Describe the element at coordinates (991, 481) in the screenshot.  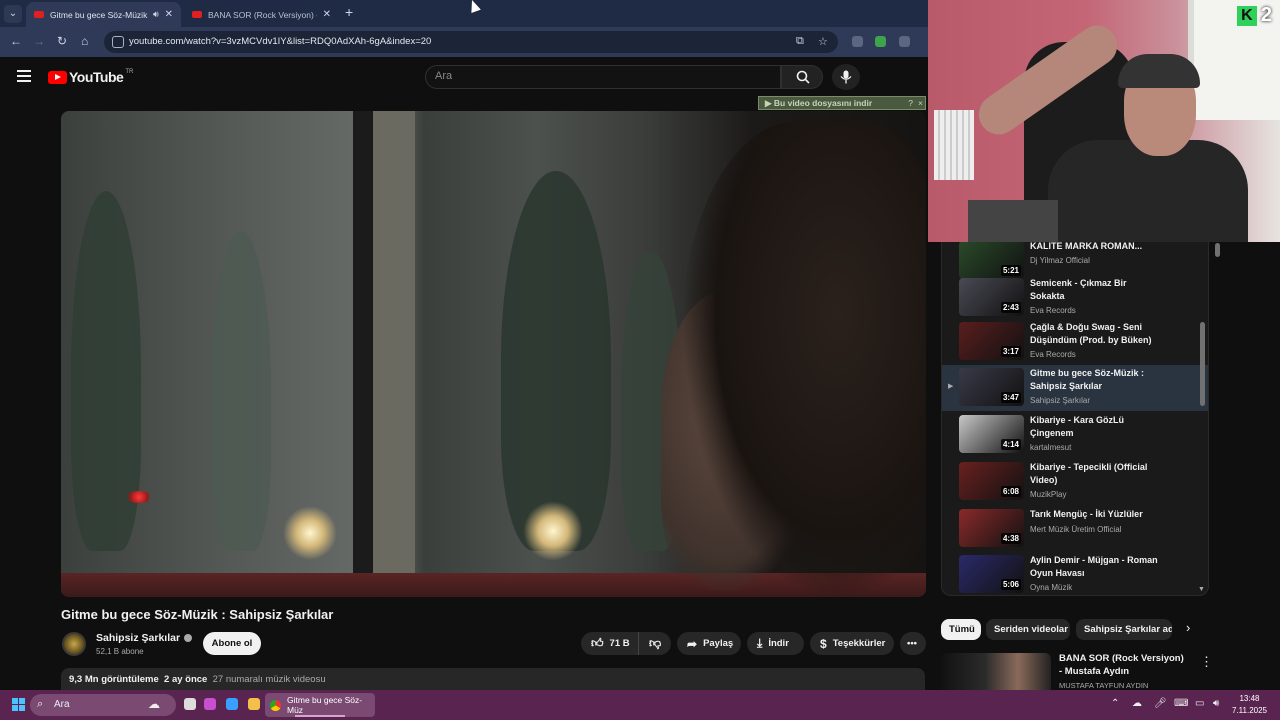
I see `playlist-thumbnail: 6:08` at that location.